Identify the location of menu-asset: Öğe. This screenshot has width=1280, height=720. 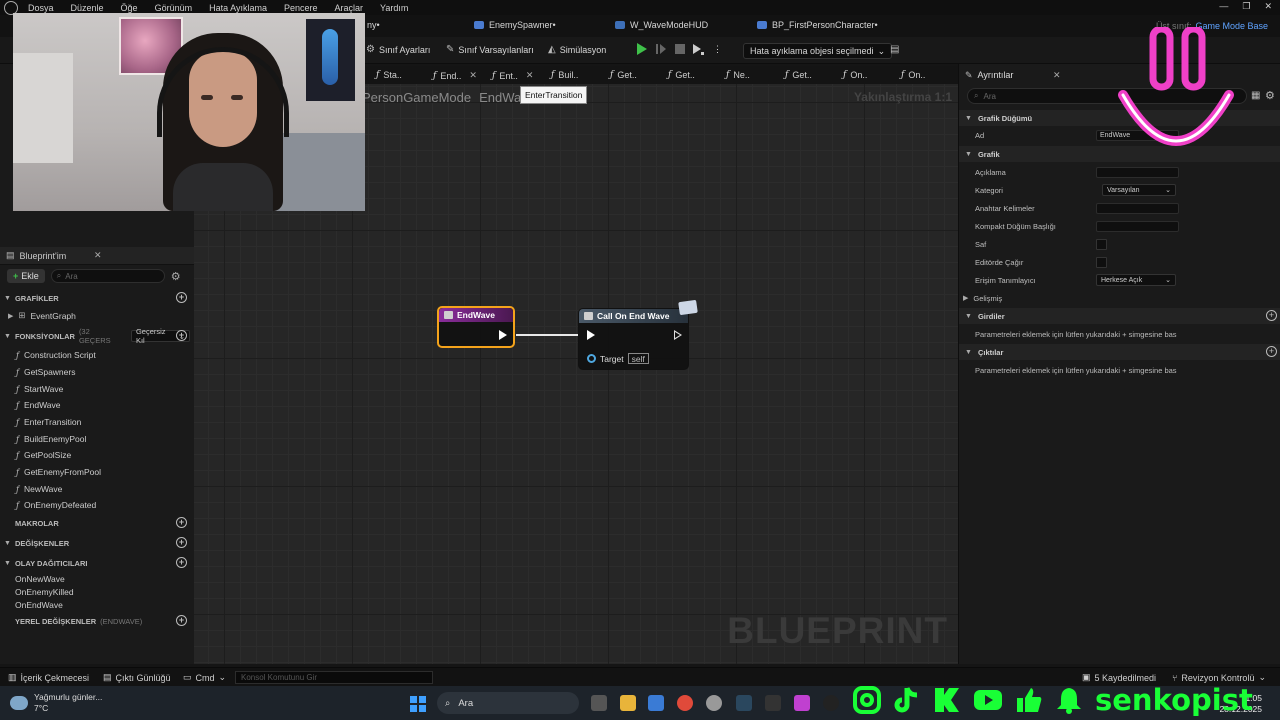
(129, 8).